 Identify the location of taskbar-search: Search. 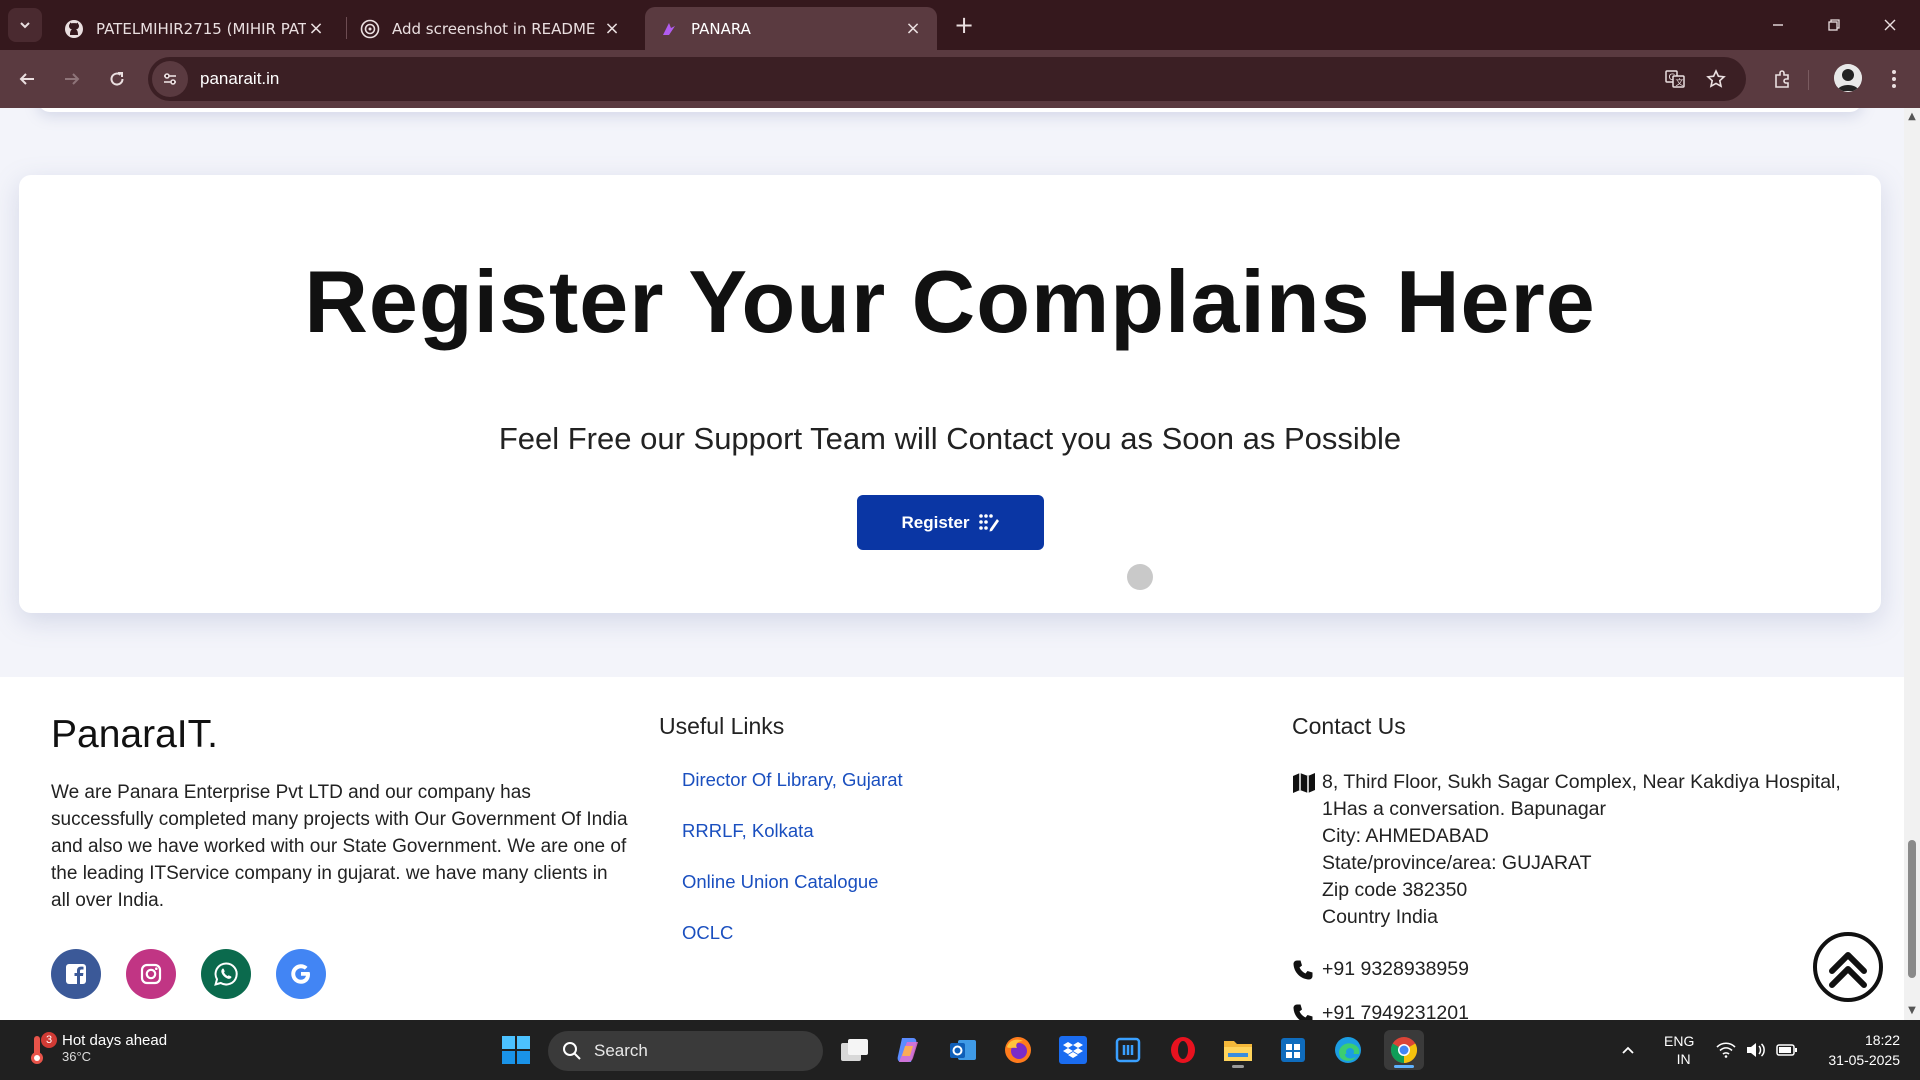
(685, 1051).